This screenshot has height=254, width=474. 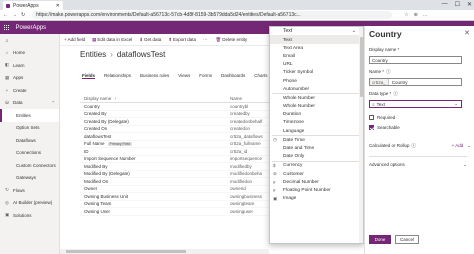 What do you see at coordinates (97, 136) in the screenshot?
I see `display-name-text: dataflowsTest` at bounding box center [97, 136].